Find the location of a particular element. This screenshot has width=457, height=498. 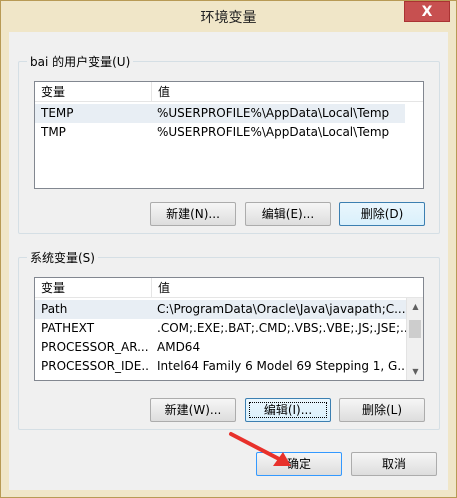

ok-label: 确定 is located at coordinates (298, 464).